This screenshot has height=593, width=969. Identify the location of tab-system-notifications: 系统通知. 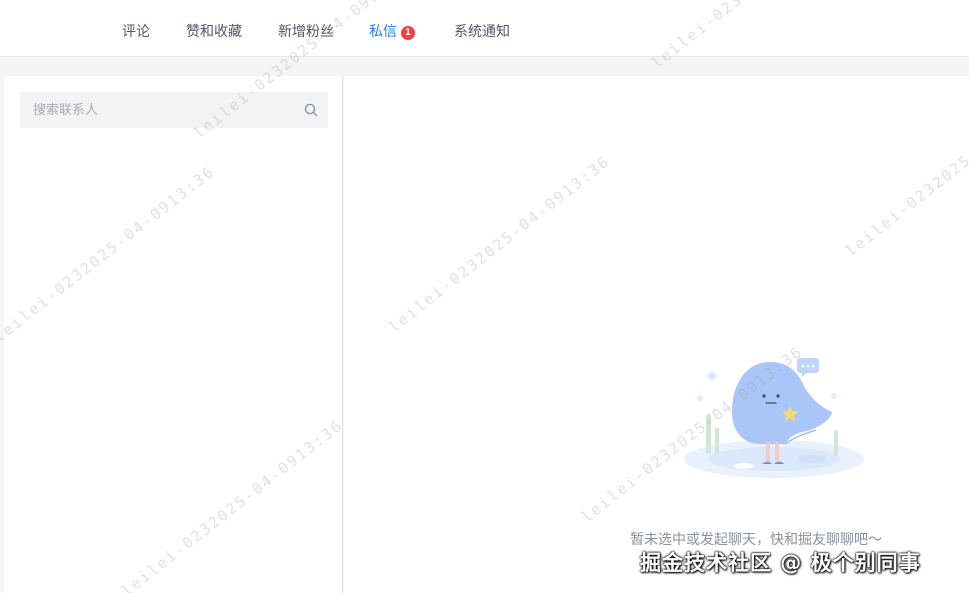
(482, 32).